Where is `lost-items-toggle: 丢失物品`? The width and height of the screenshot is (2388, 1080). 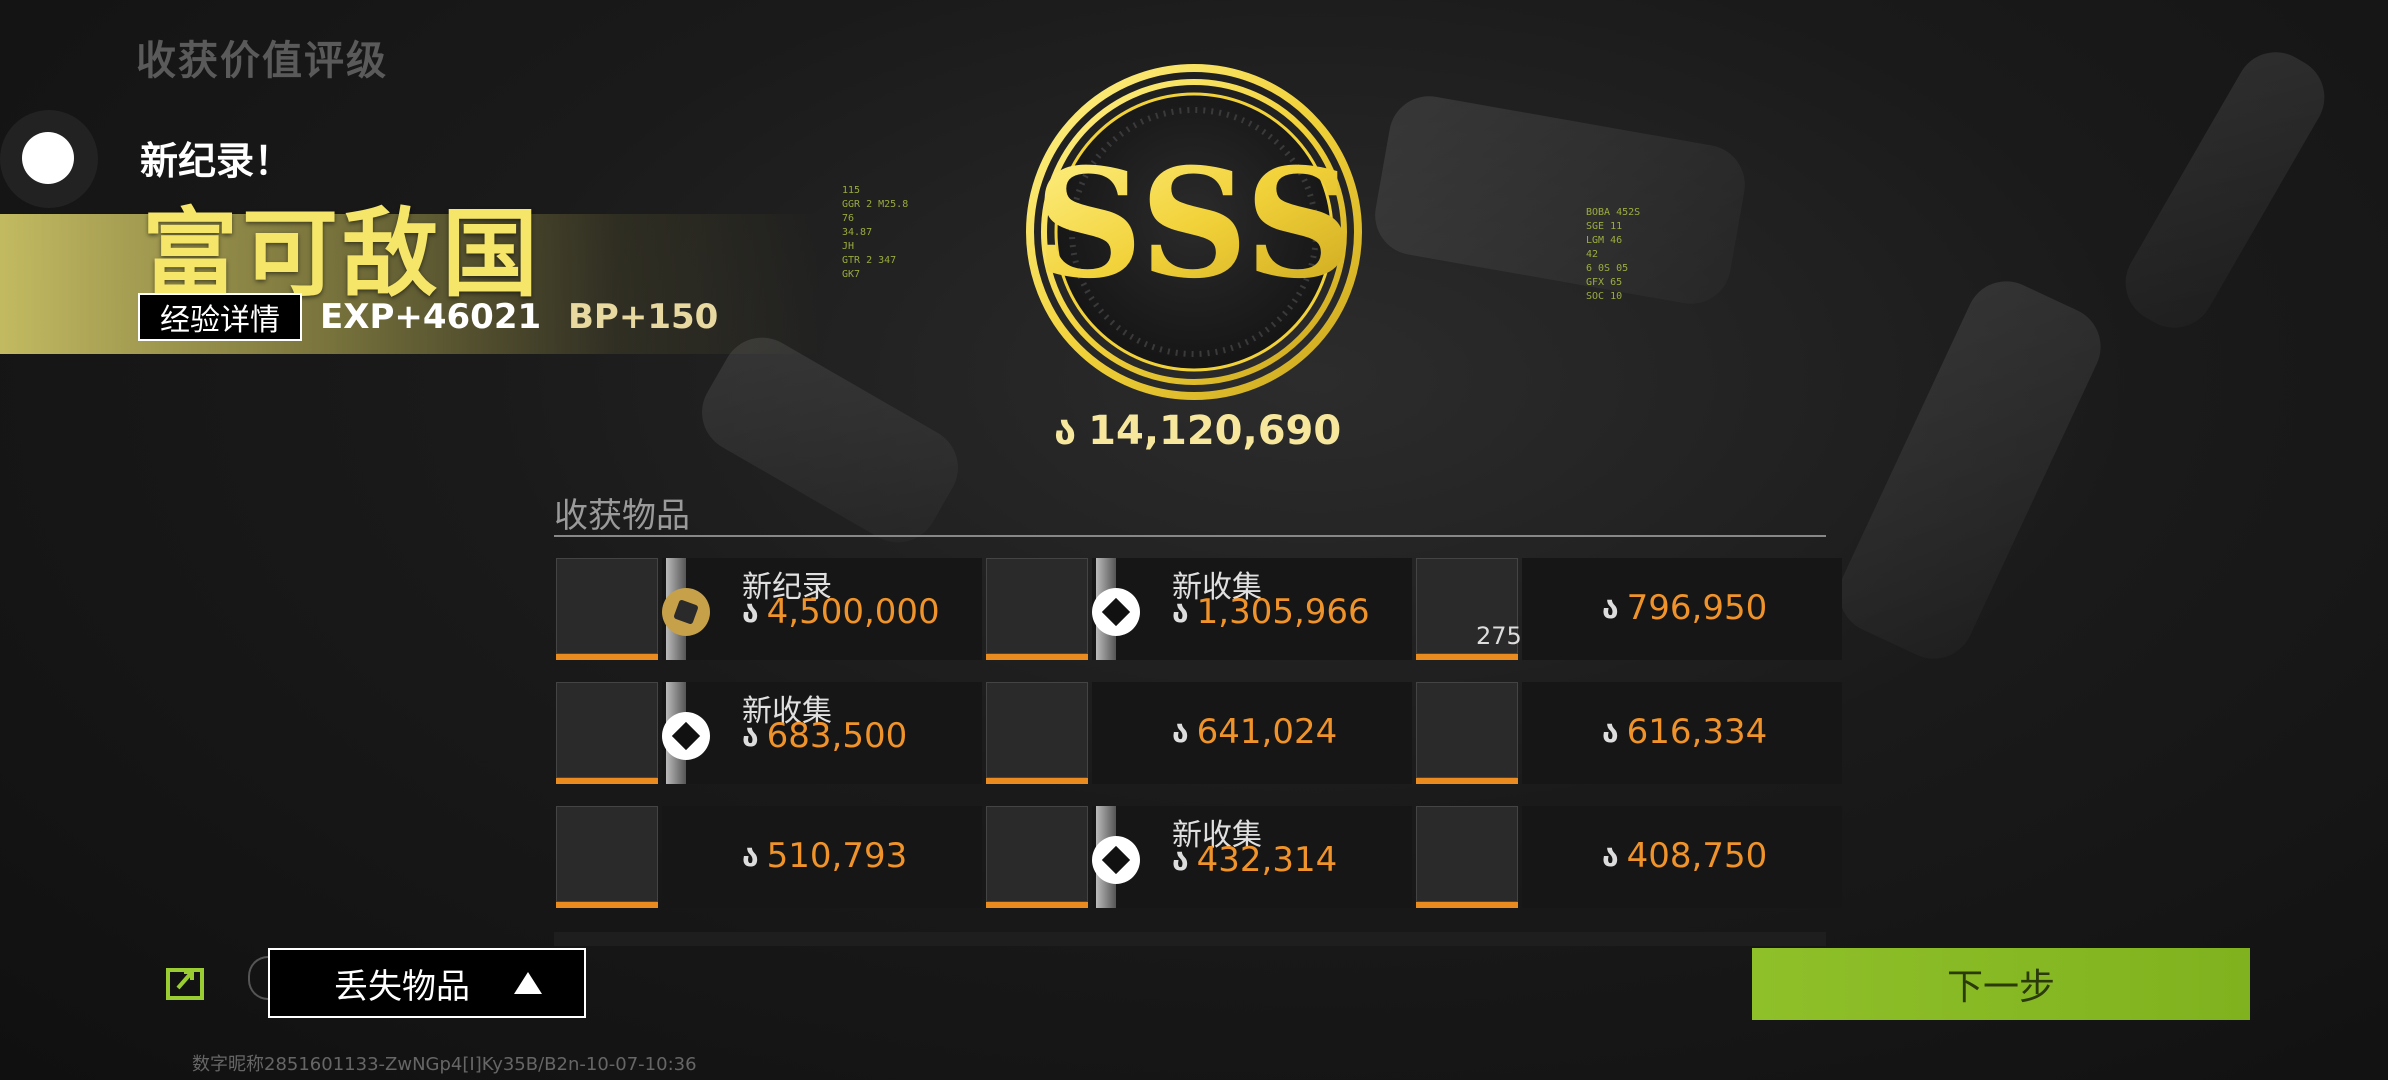
lost-items-toggle: 丢失物品 is located at coordinates (427, 983).